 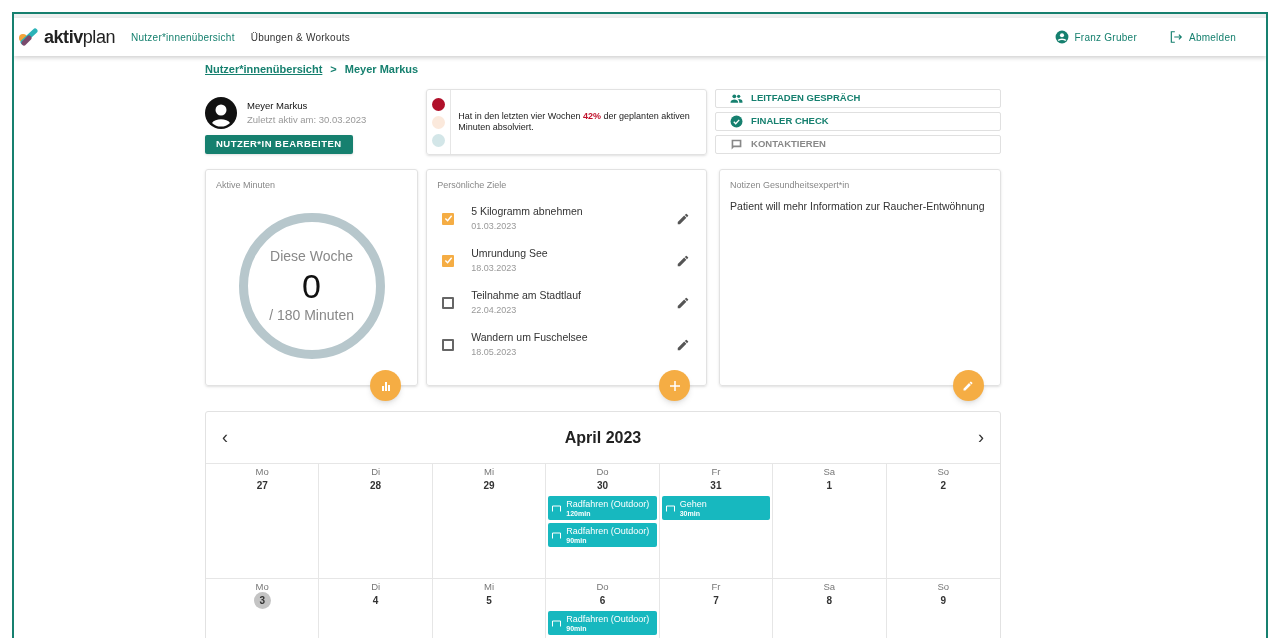 I want to click on calendar-day: So 9, so click(x=943, y=608).